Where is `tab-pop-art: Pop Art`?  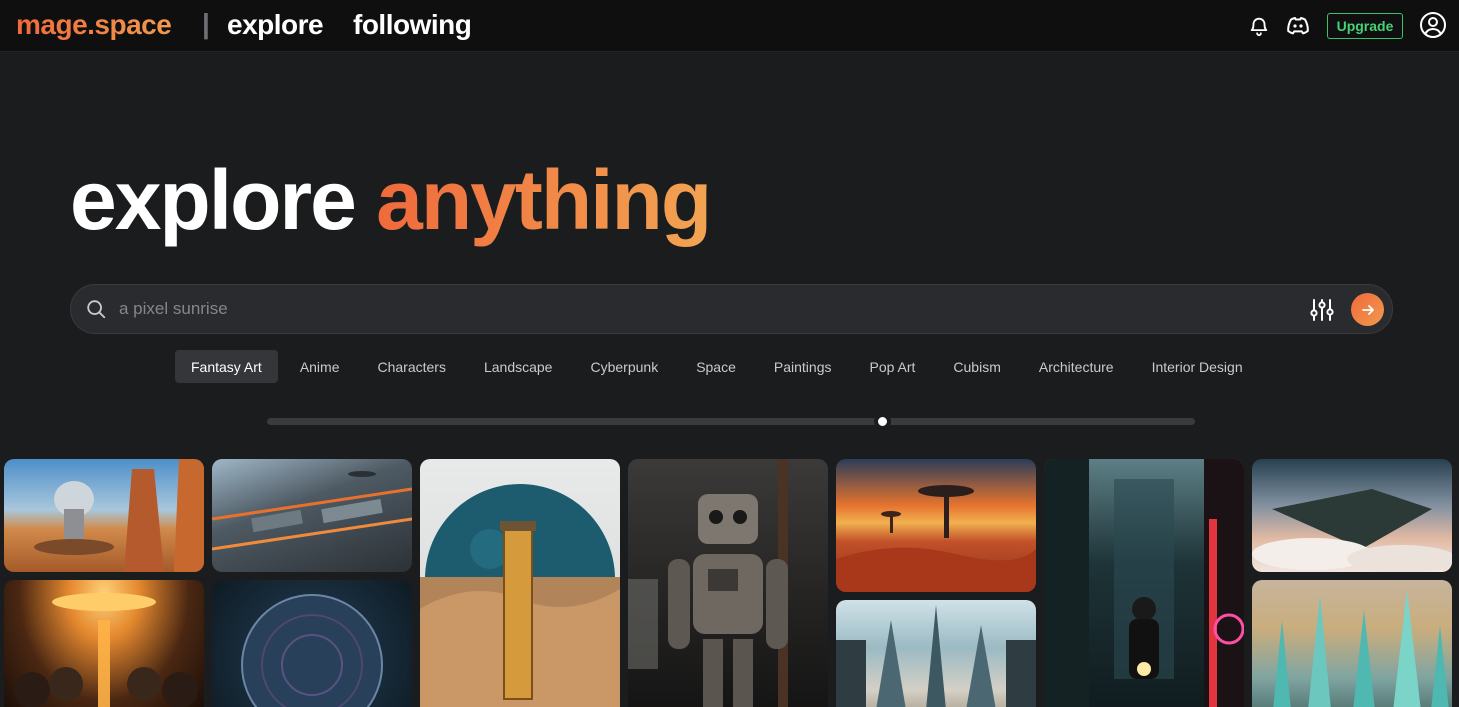
tab-pop-art: Pop Art is located at coordinates (892, 366).